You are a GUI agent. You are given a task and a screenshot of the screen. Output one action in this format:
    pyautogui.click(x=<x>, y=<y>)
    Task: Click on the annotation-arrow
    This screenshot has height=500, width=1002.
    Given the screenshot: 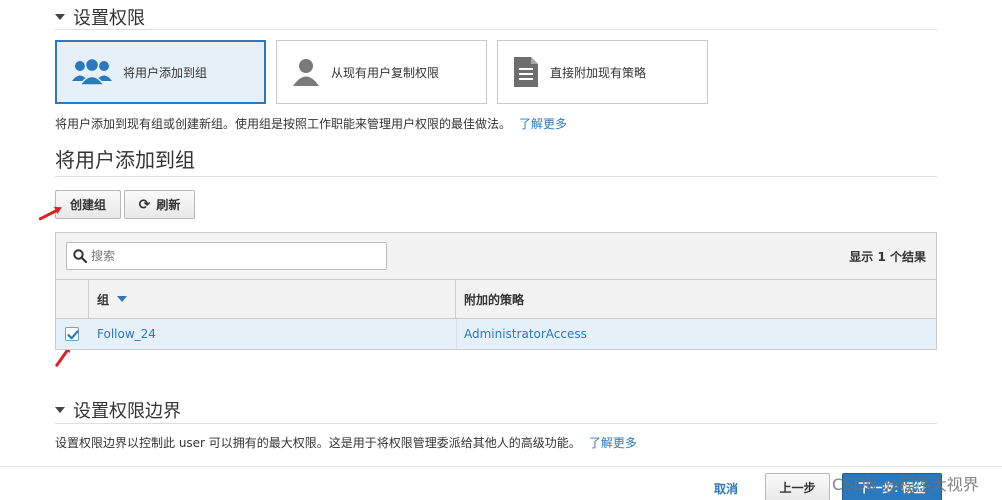 What is the action you would take?
    pyautogui.click(x=62, y=357)
    